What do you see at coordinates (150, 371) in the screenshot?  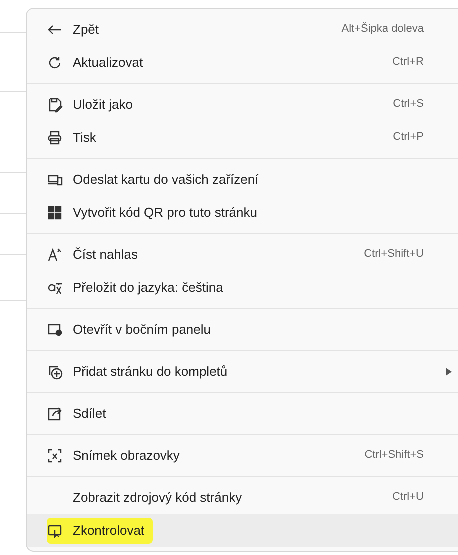 I see `menu-item-label: Přidat stránku do kompletů` at bounding box center [150, 371].